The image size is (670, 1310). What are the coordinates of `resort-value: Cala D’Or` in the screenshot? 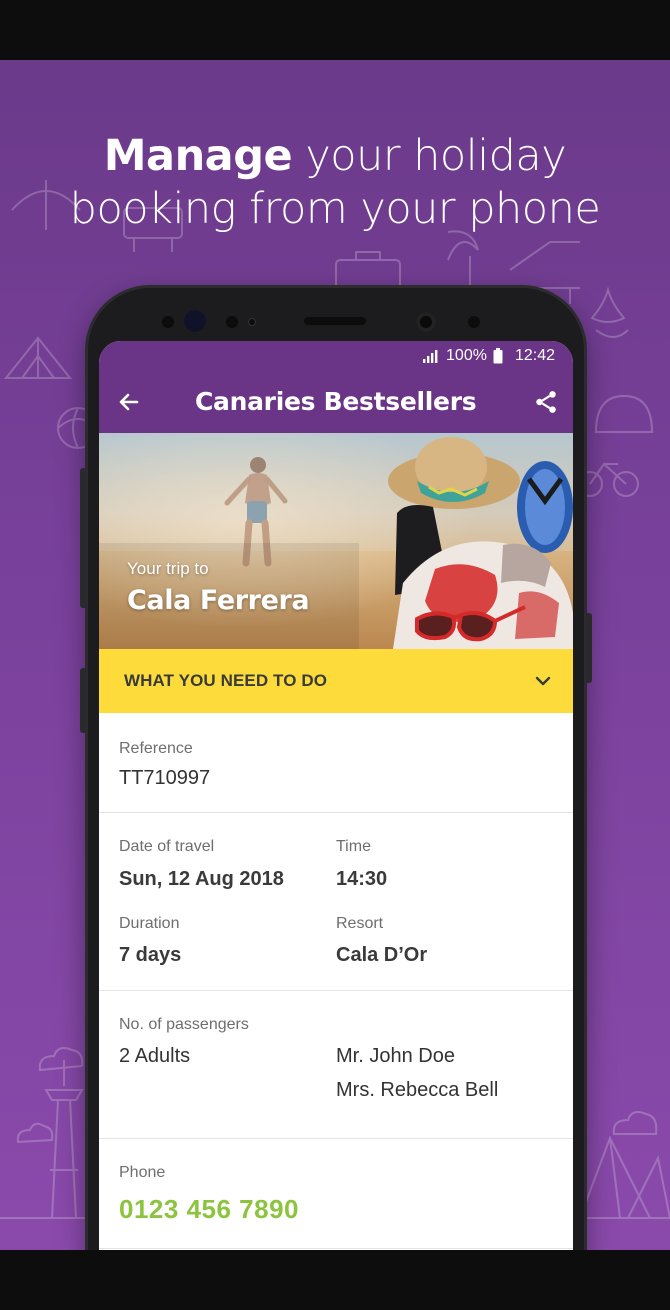 It's located at (382, 955).